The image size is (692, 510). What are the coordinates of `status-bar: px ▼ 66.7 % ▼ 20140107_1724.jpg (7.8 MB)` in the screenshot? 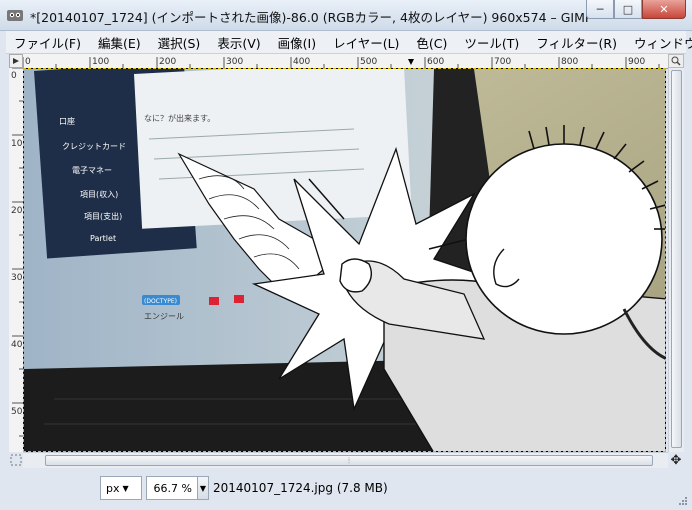 It's located at (346, 490).